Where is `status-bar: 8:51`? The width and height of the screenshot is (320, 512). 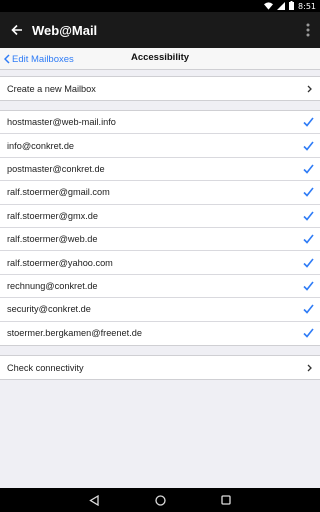
status-bar: 8:51 is located at coordinates (160, 6).